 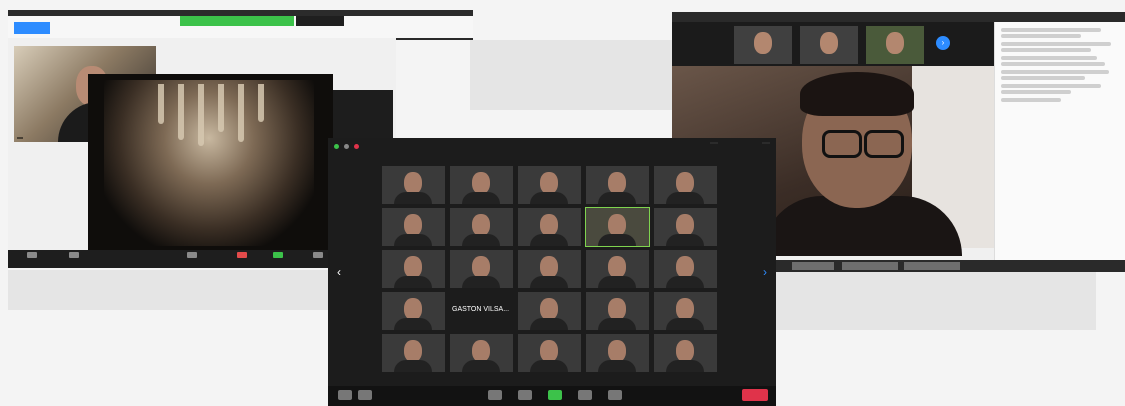 What do you see at coordinates (346, 146) in the screenshot?
I see `info-icon` at bounding box center [346, 146].